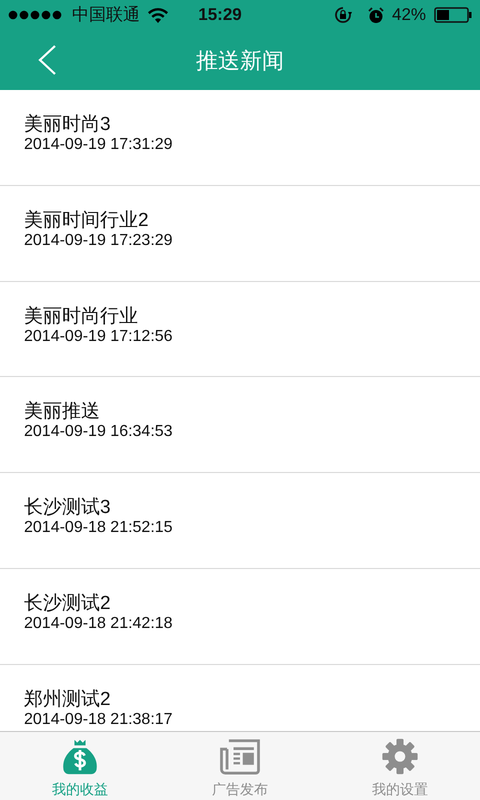  I want to click on carrier-name: 中国联通, so click(106, 15).